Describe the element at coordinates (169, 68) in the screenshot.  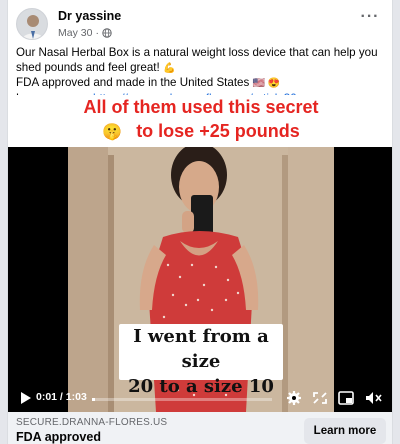
I see `flexed-bicep-emoji: 💪` at that location.